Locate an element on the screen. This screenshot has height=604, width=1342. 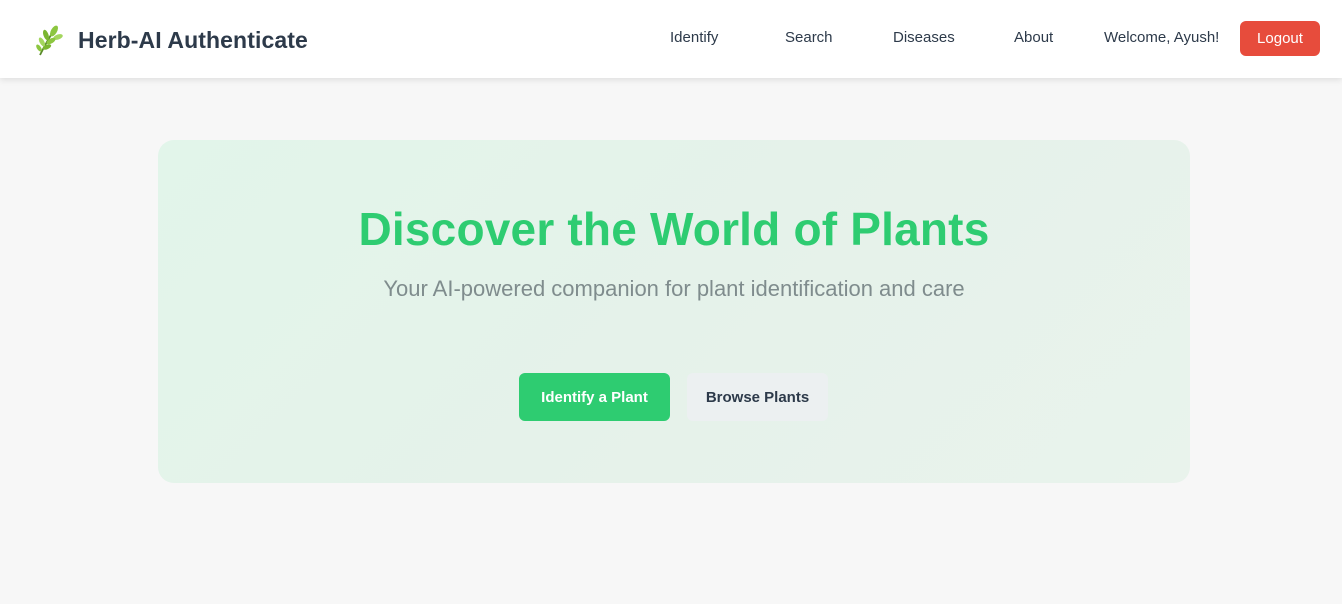
nav-link-diseases: Diseases is located at coordinates (924, 37).